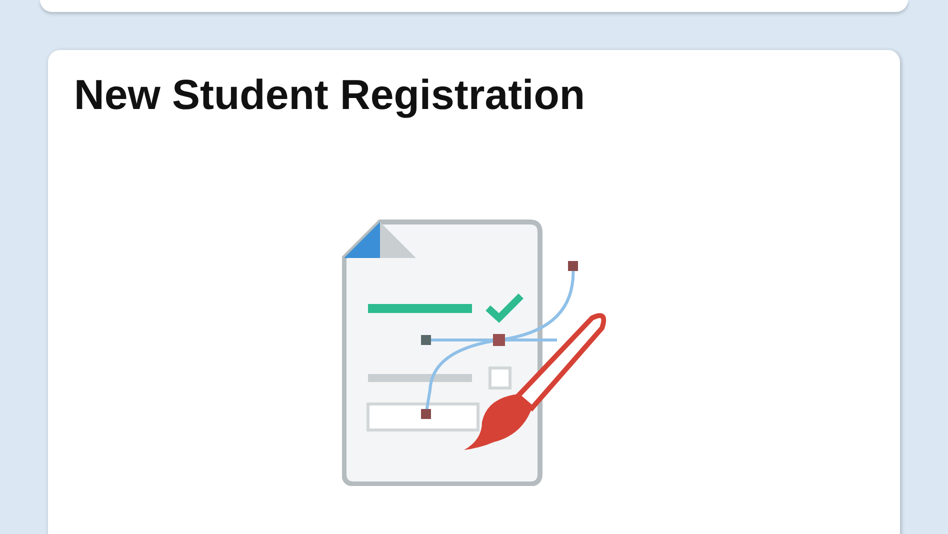  What do you see at coordinates (330, 95) in the screenshot?
I see `tile-title: New Student Registration` at bounding box center [330, 95].